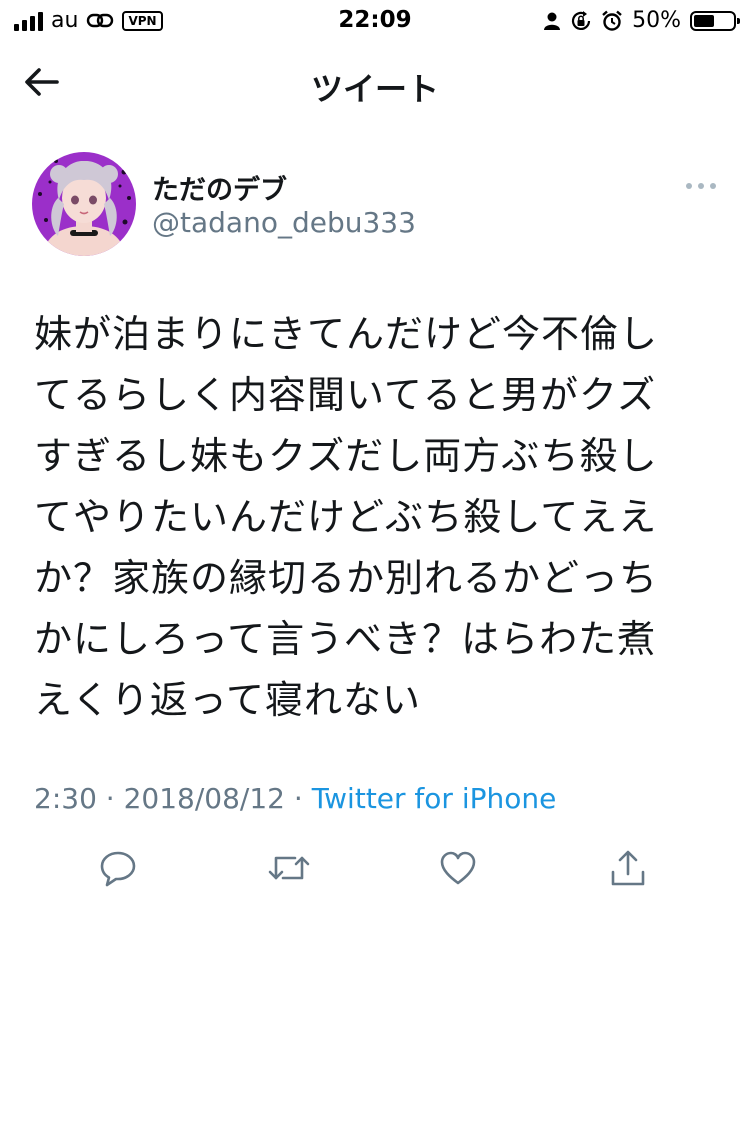 This screenshot has height=1136, width=750. What do you see at coordinates (284, 222) in the screenshot?
I see `user-handle: @tadano_debu333` at bounding box center [284, 222].